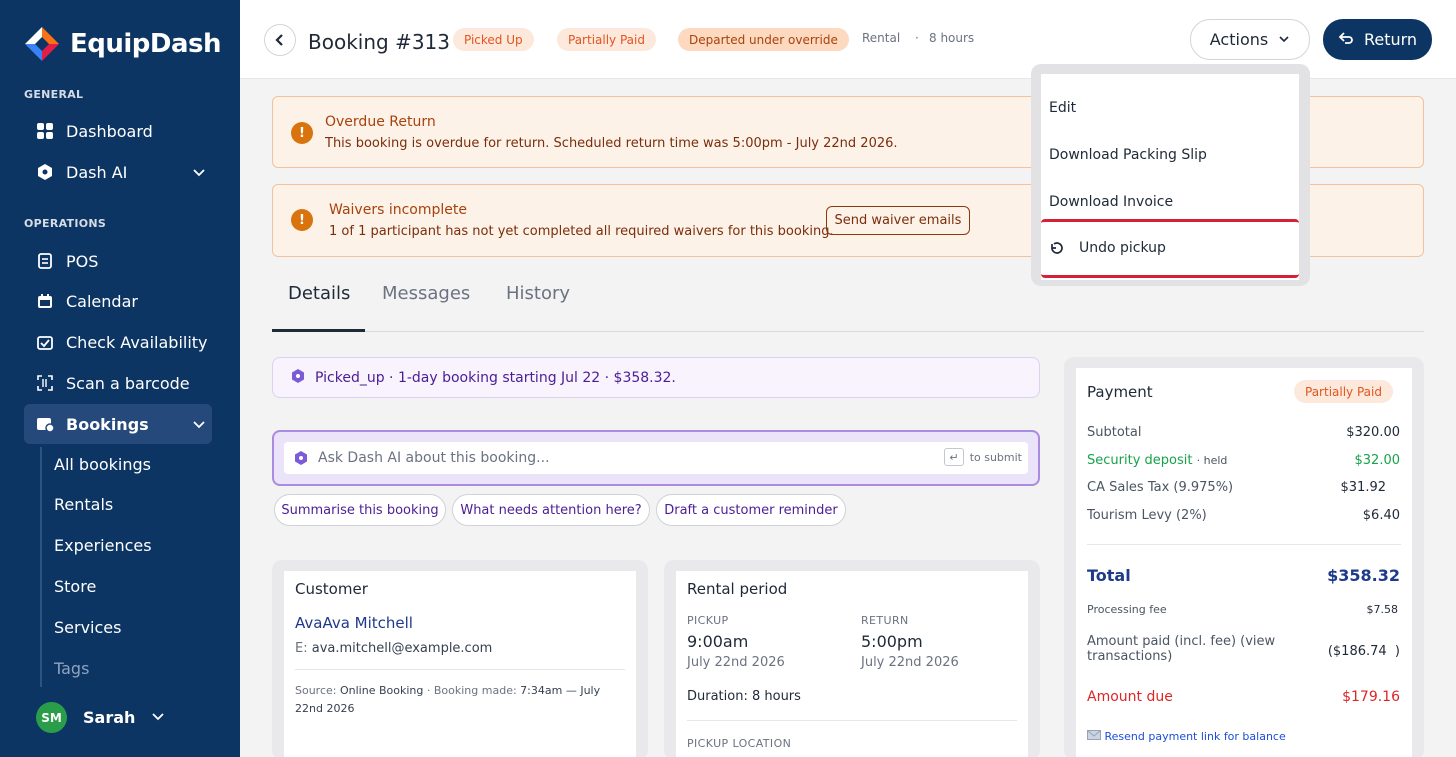 This screenshot has height=757, width=1456. I want to click on sidebar-item-pos: POS, so click(118, 261).